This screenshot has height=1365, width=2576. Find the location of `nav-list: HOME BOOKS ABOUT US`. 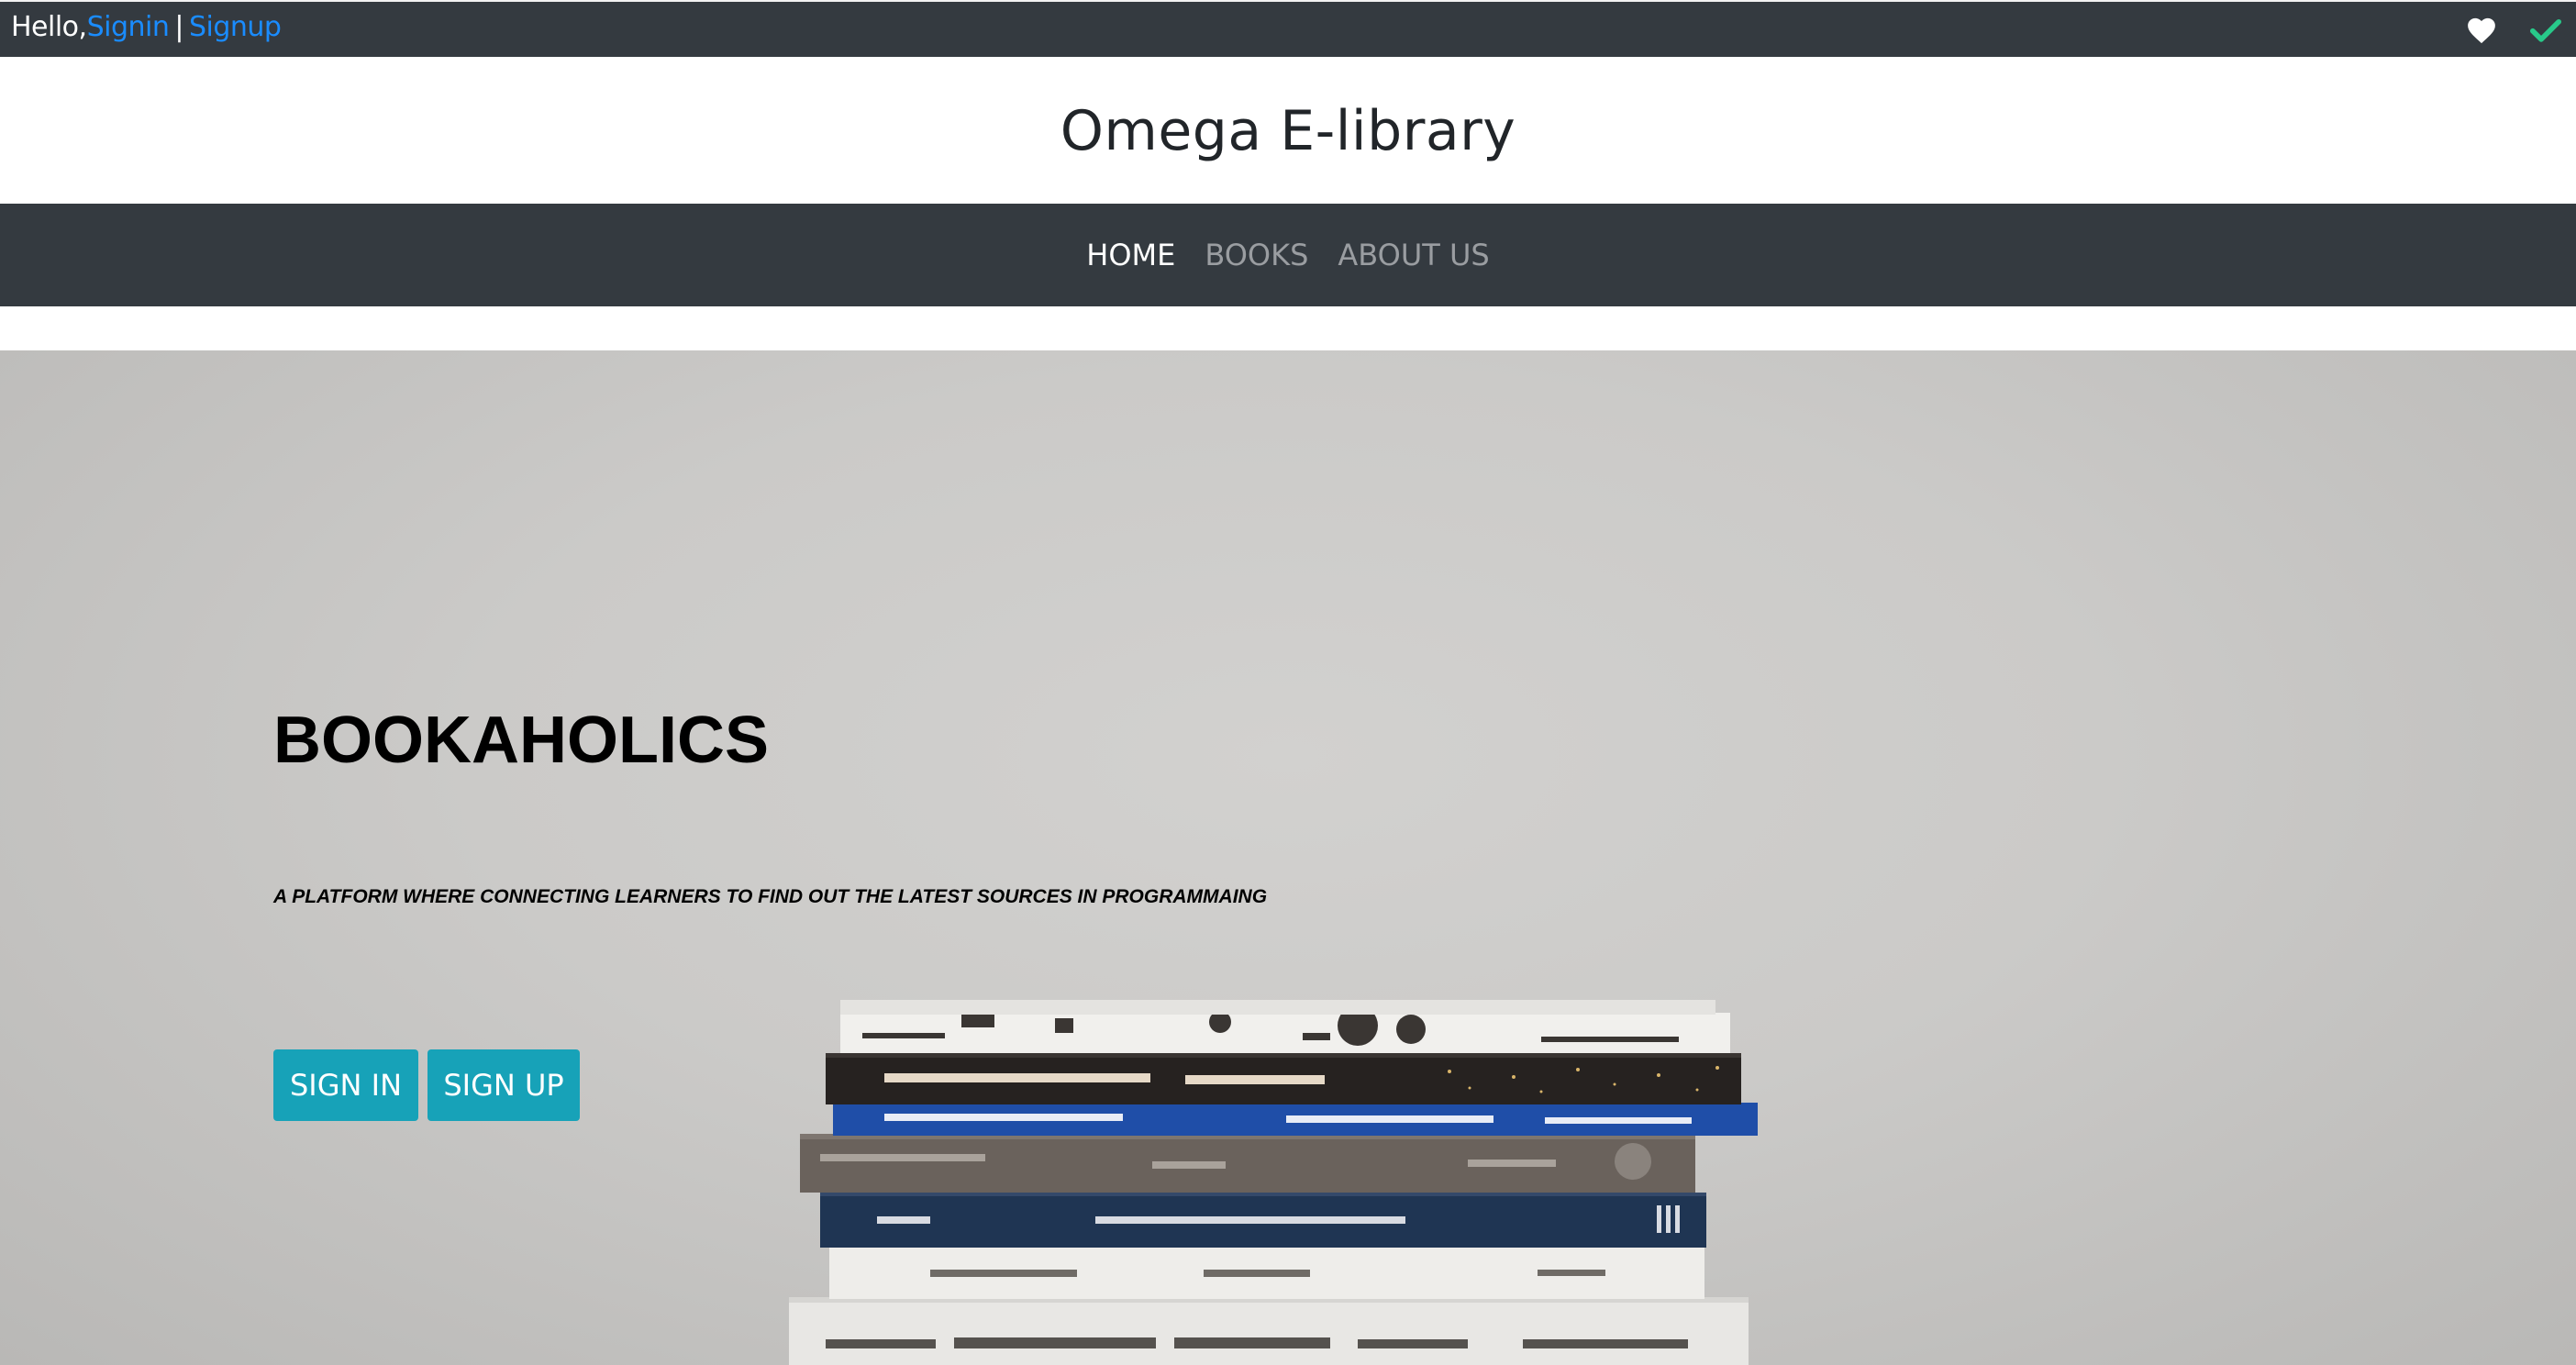

nav-list: HOME BOOKS ABOUT US is located at coordinates (1288, 255).